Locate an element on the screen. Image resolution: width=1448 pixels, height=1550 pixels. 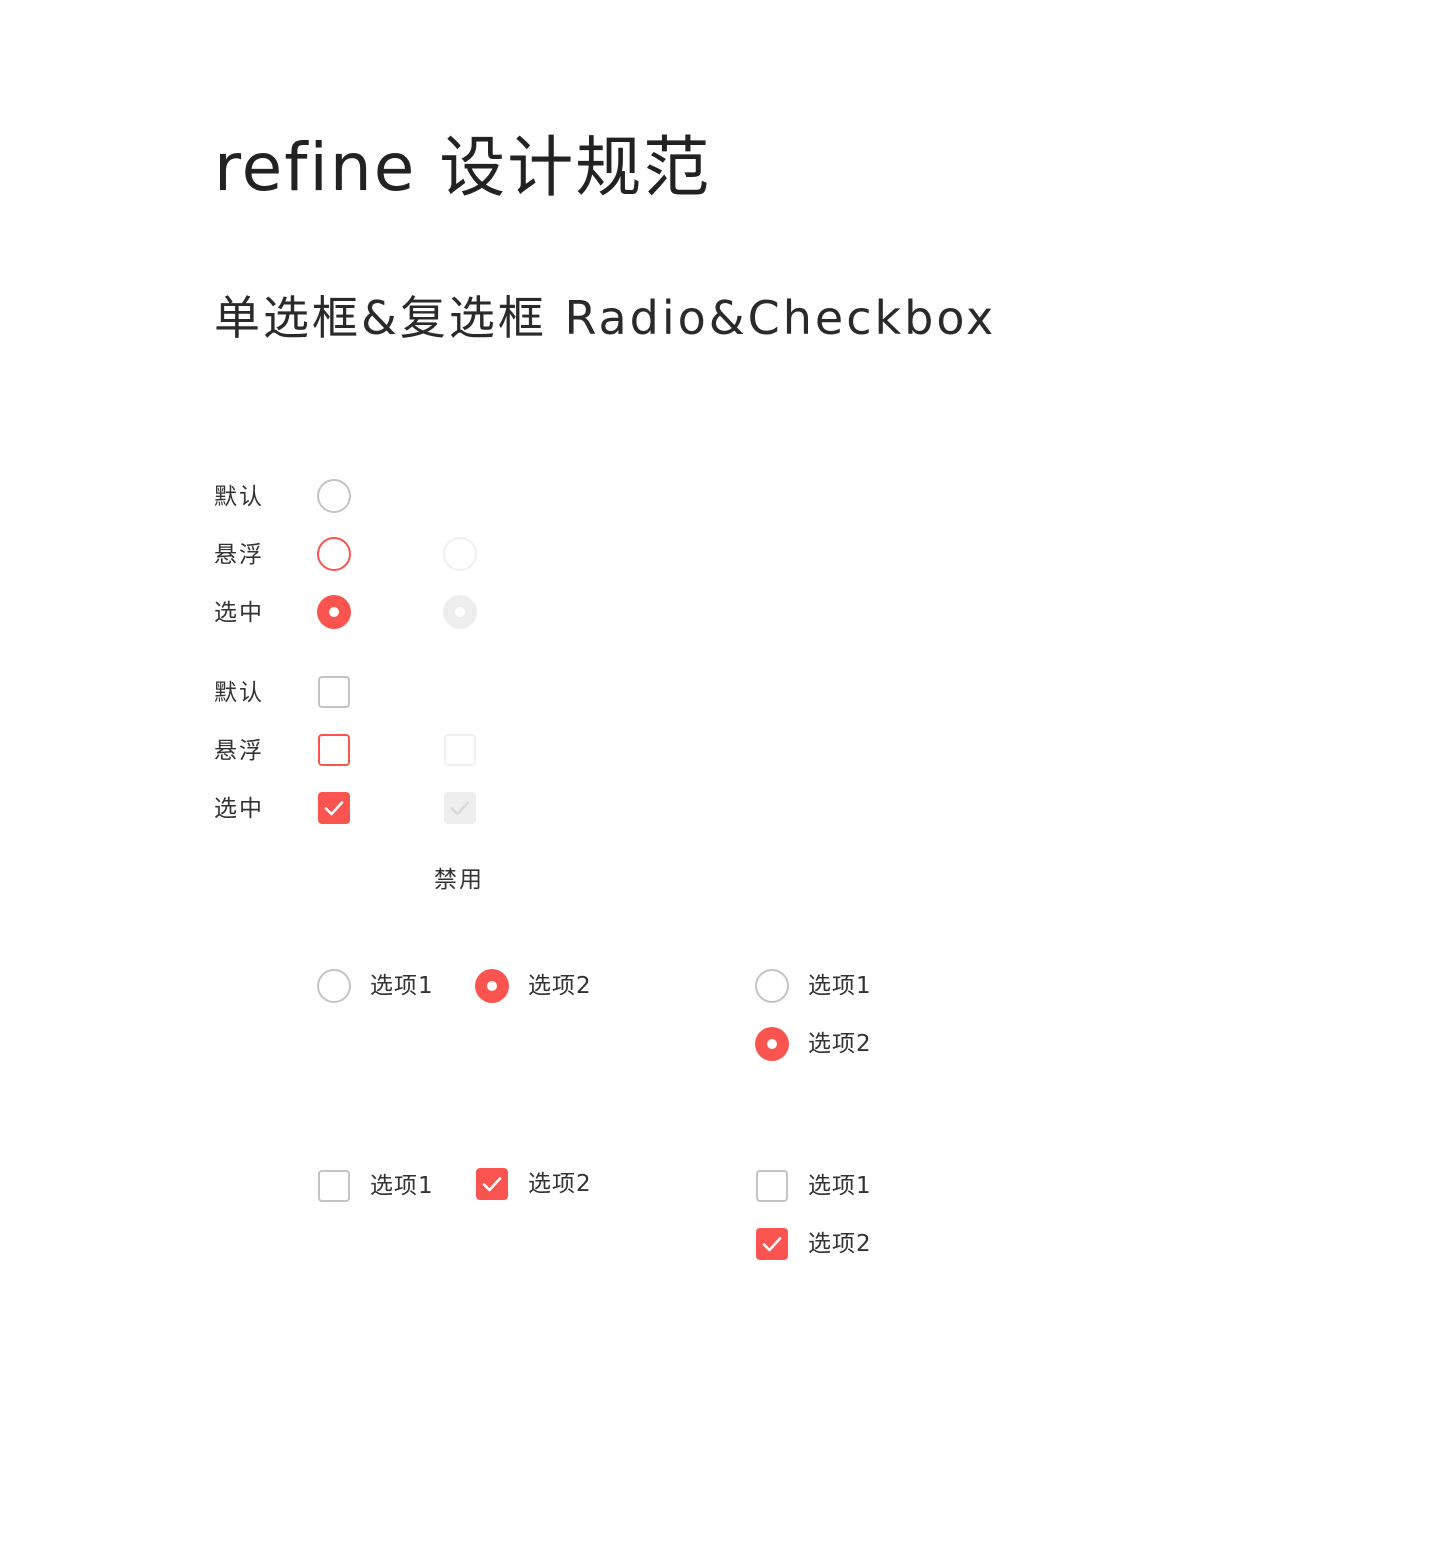
checkbox-checked-label: 选中 is located at coordinates (239, 809).